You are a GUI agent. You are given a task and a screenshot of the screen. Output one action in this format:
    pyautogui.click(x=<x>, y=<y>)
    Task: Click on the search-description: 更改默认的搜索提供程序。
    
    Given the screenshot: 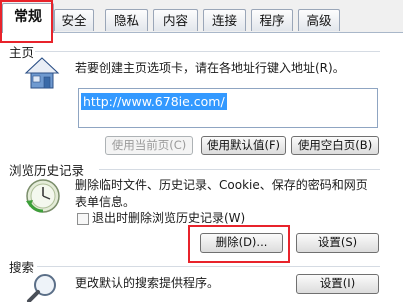 What is the action you would take?
    pyautogui.click(x=147, y=283)
    